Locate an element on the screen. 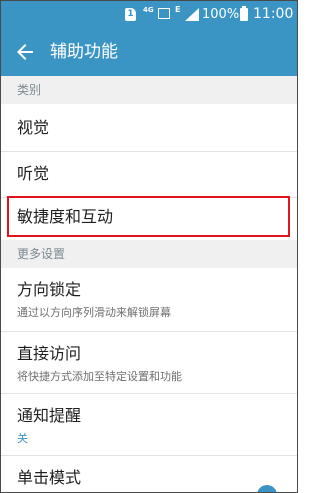  list-item-notification-reminder: 通知提醒 关 is located at coordinates (149, 424).